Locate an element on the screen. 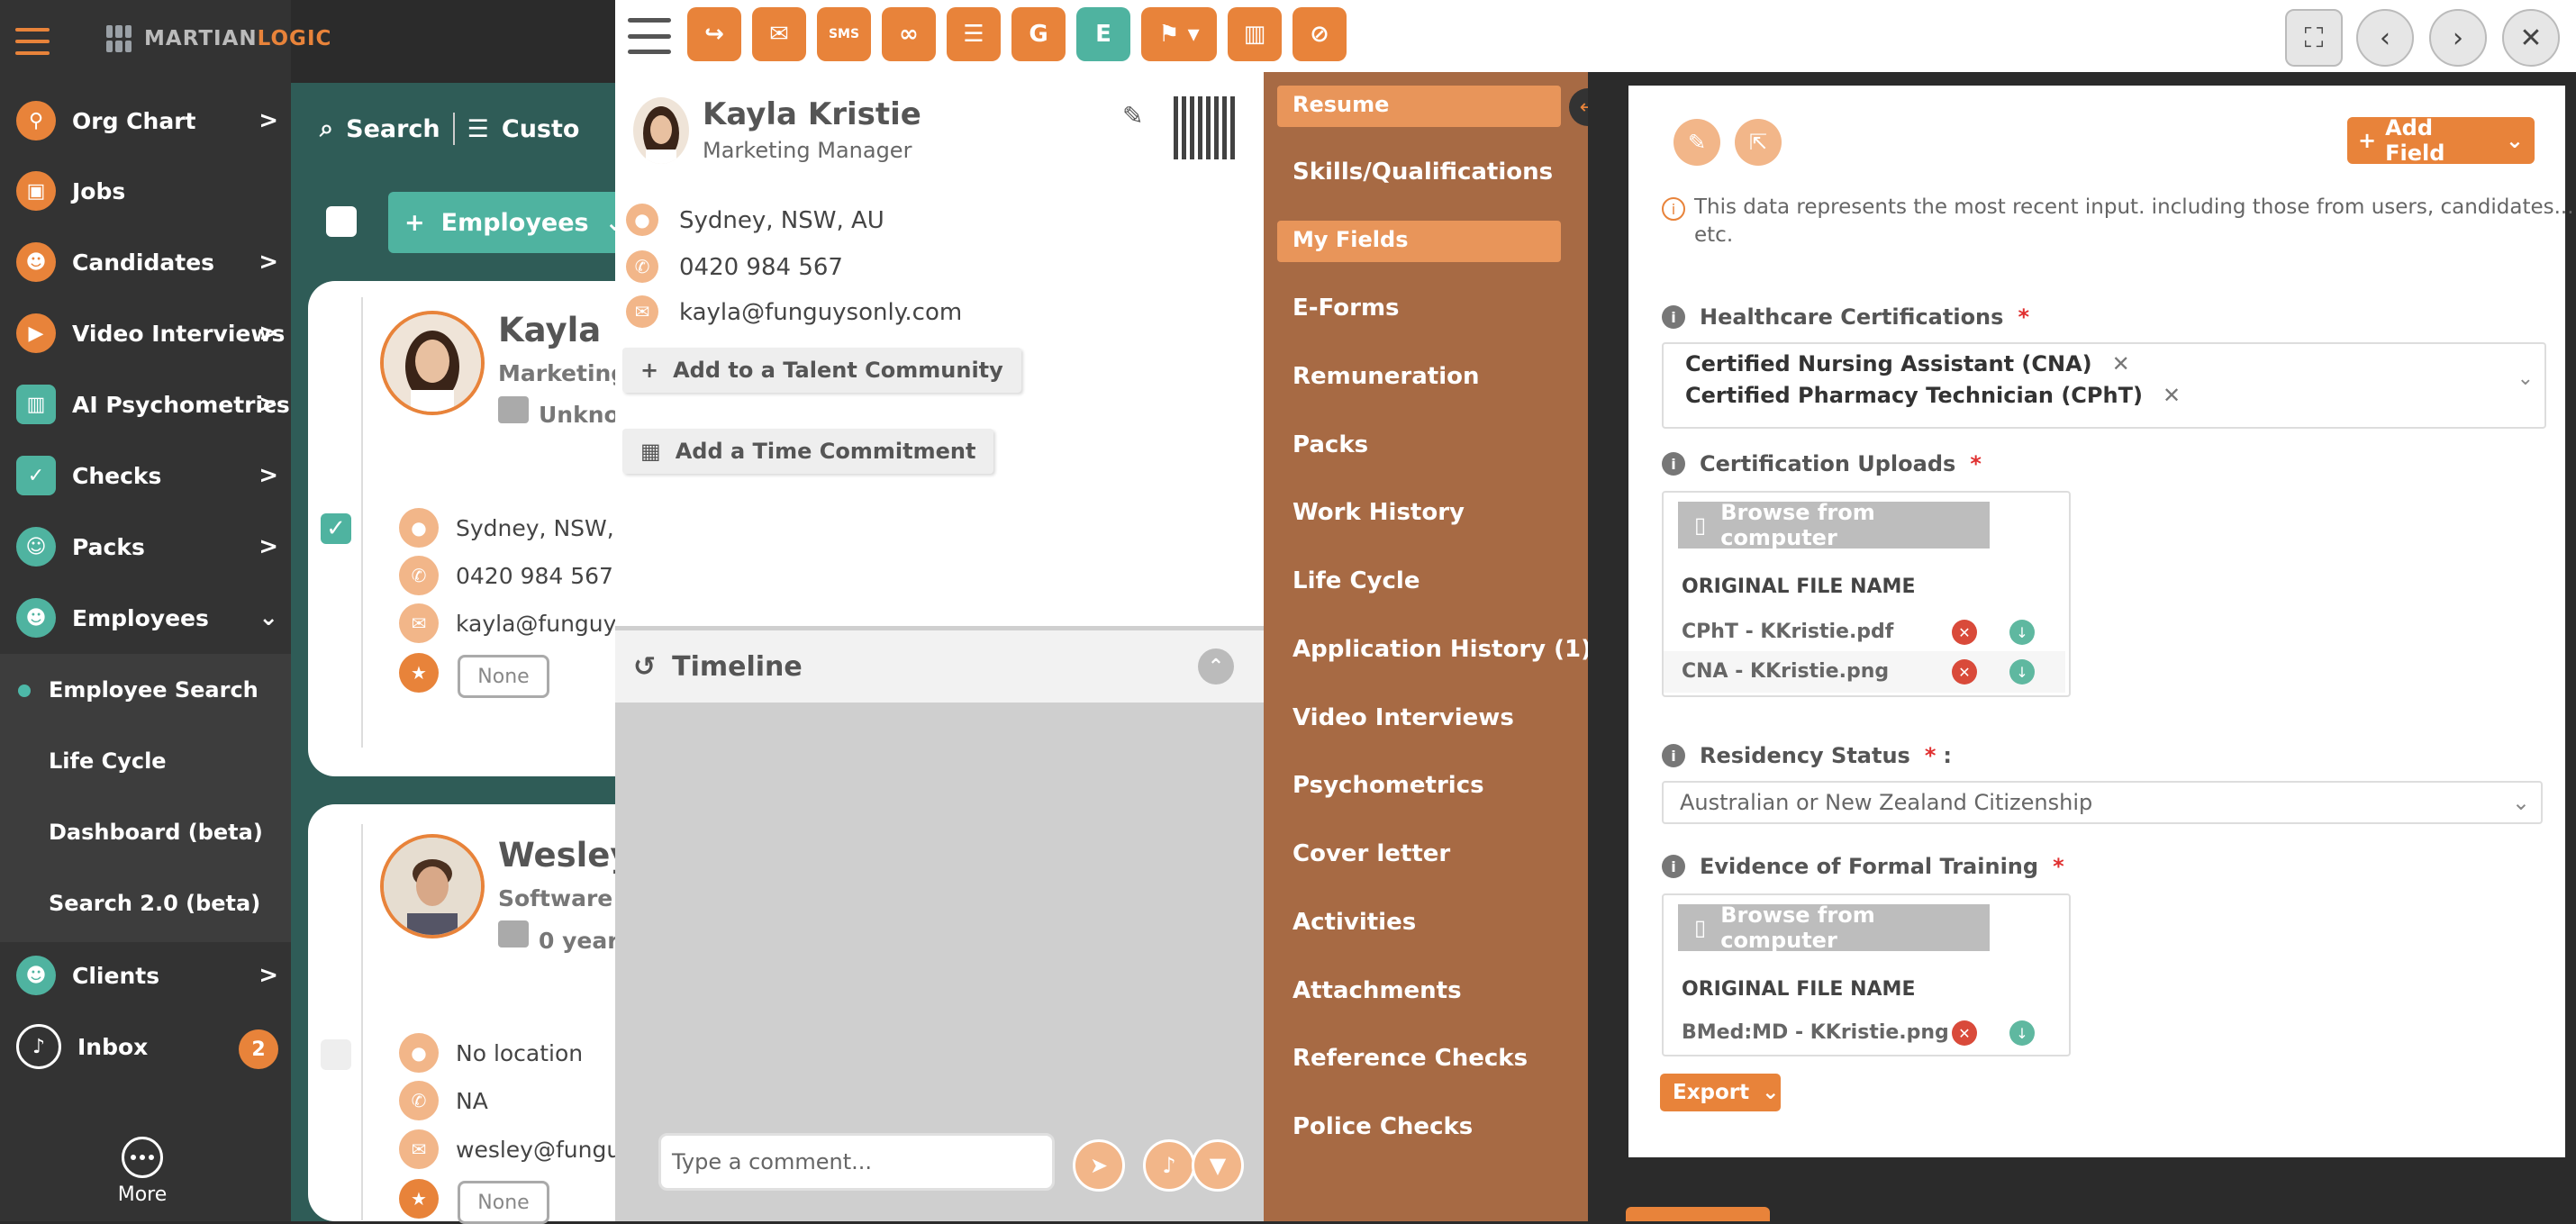  section-resume: Resume is located at coordinates (1341, 105).